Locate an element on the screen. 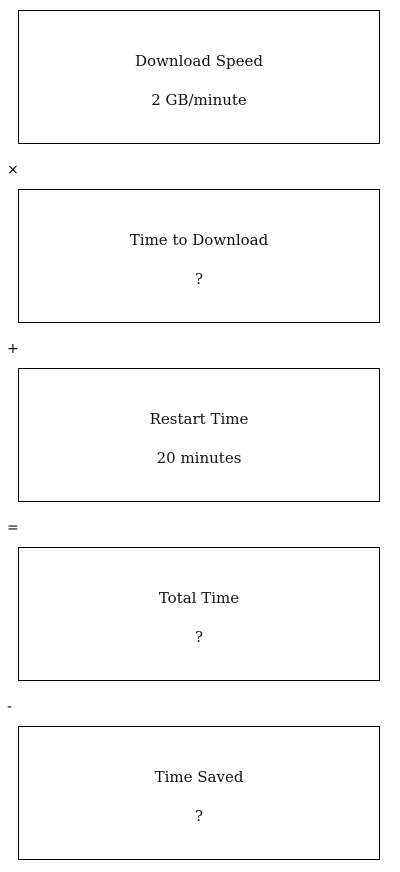 The height and width of the screenshot is (872, 400). time-to-download-box: Time to Download ? is located at coordinates (199, 256).